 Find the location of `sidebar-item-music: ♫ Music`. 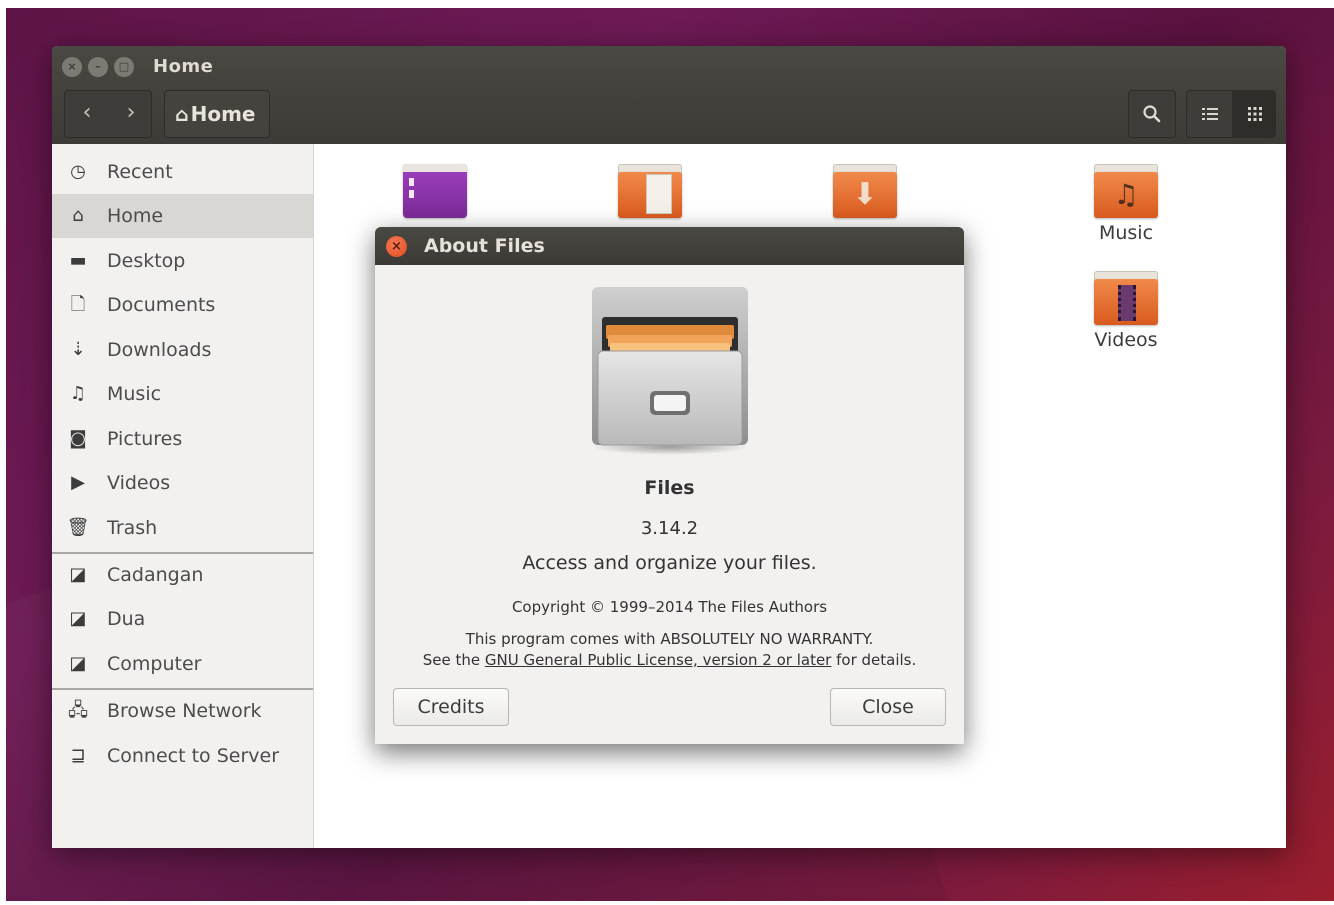

sidebar-item-music: ♫ Music is located at coordinates (182, 394).